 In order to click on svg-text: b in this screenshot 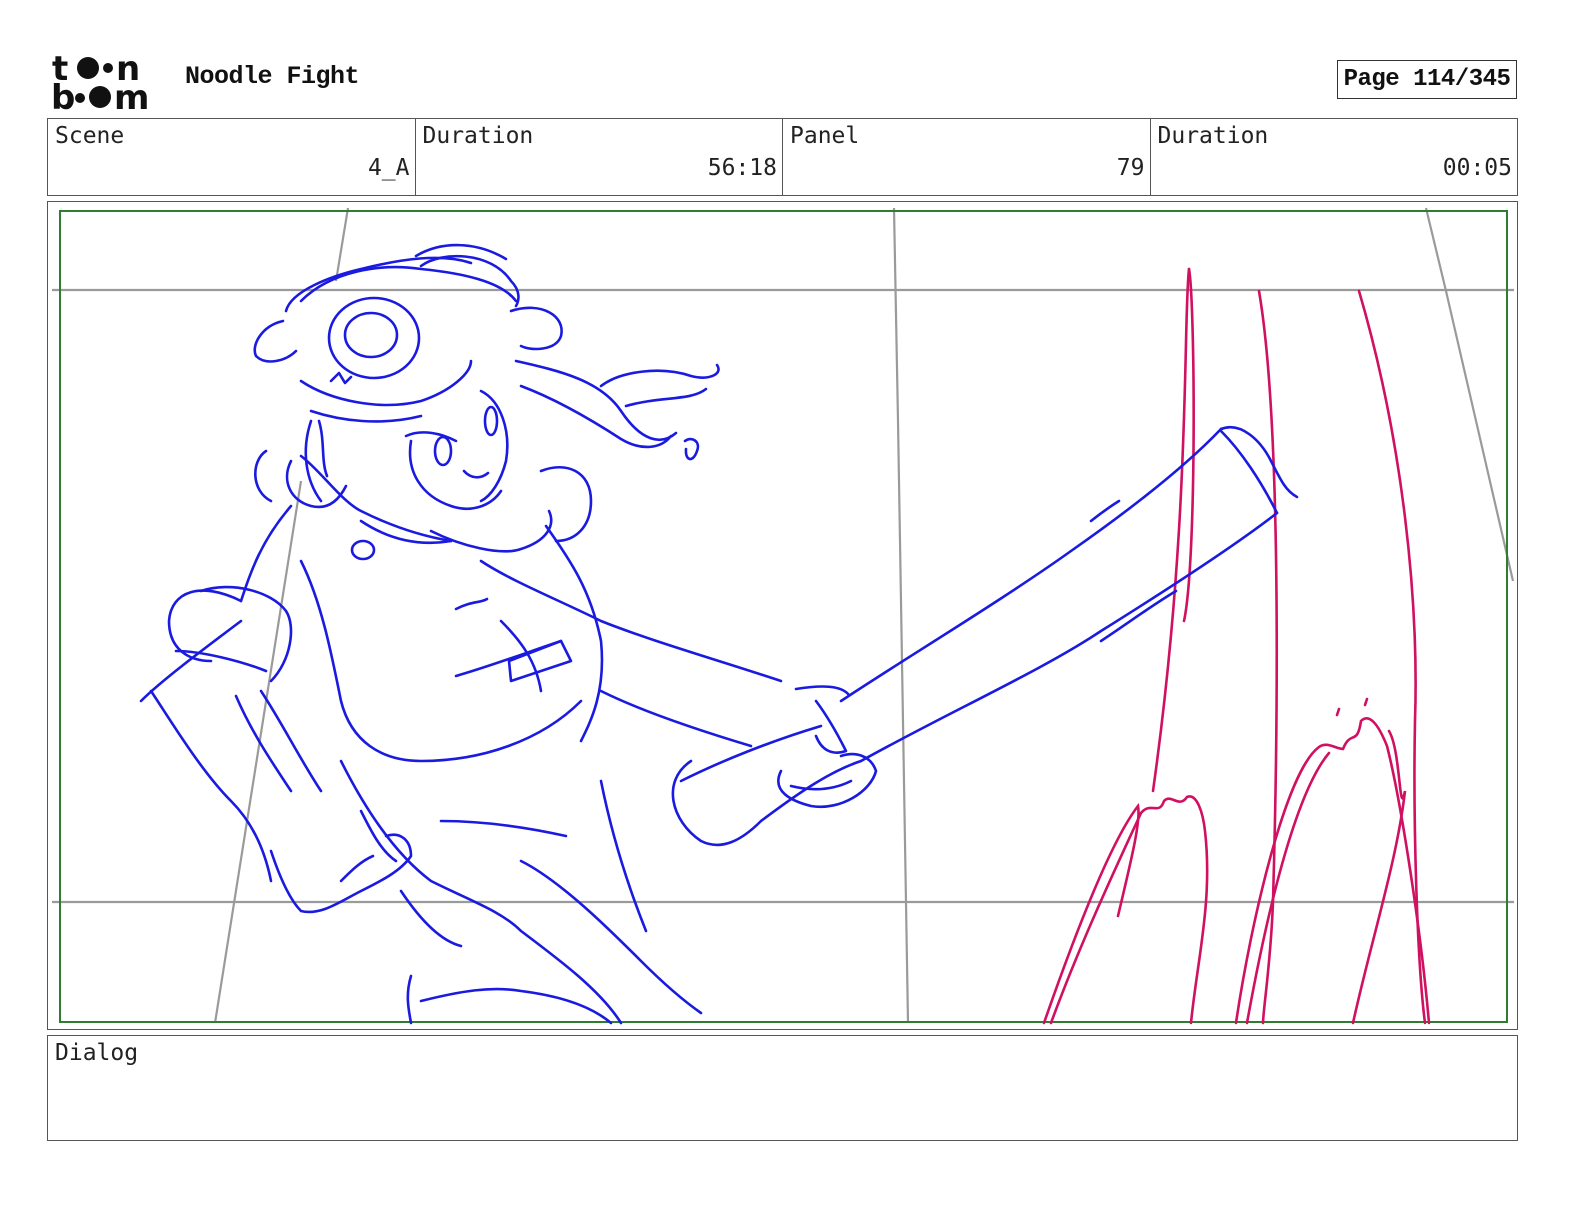, I will do `click(63, 95)`.